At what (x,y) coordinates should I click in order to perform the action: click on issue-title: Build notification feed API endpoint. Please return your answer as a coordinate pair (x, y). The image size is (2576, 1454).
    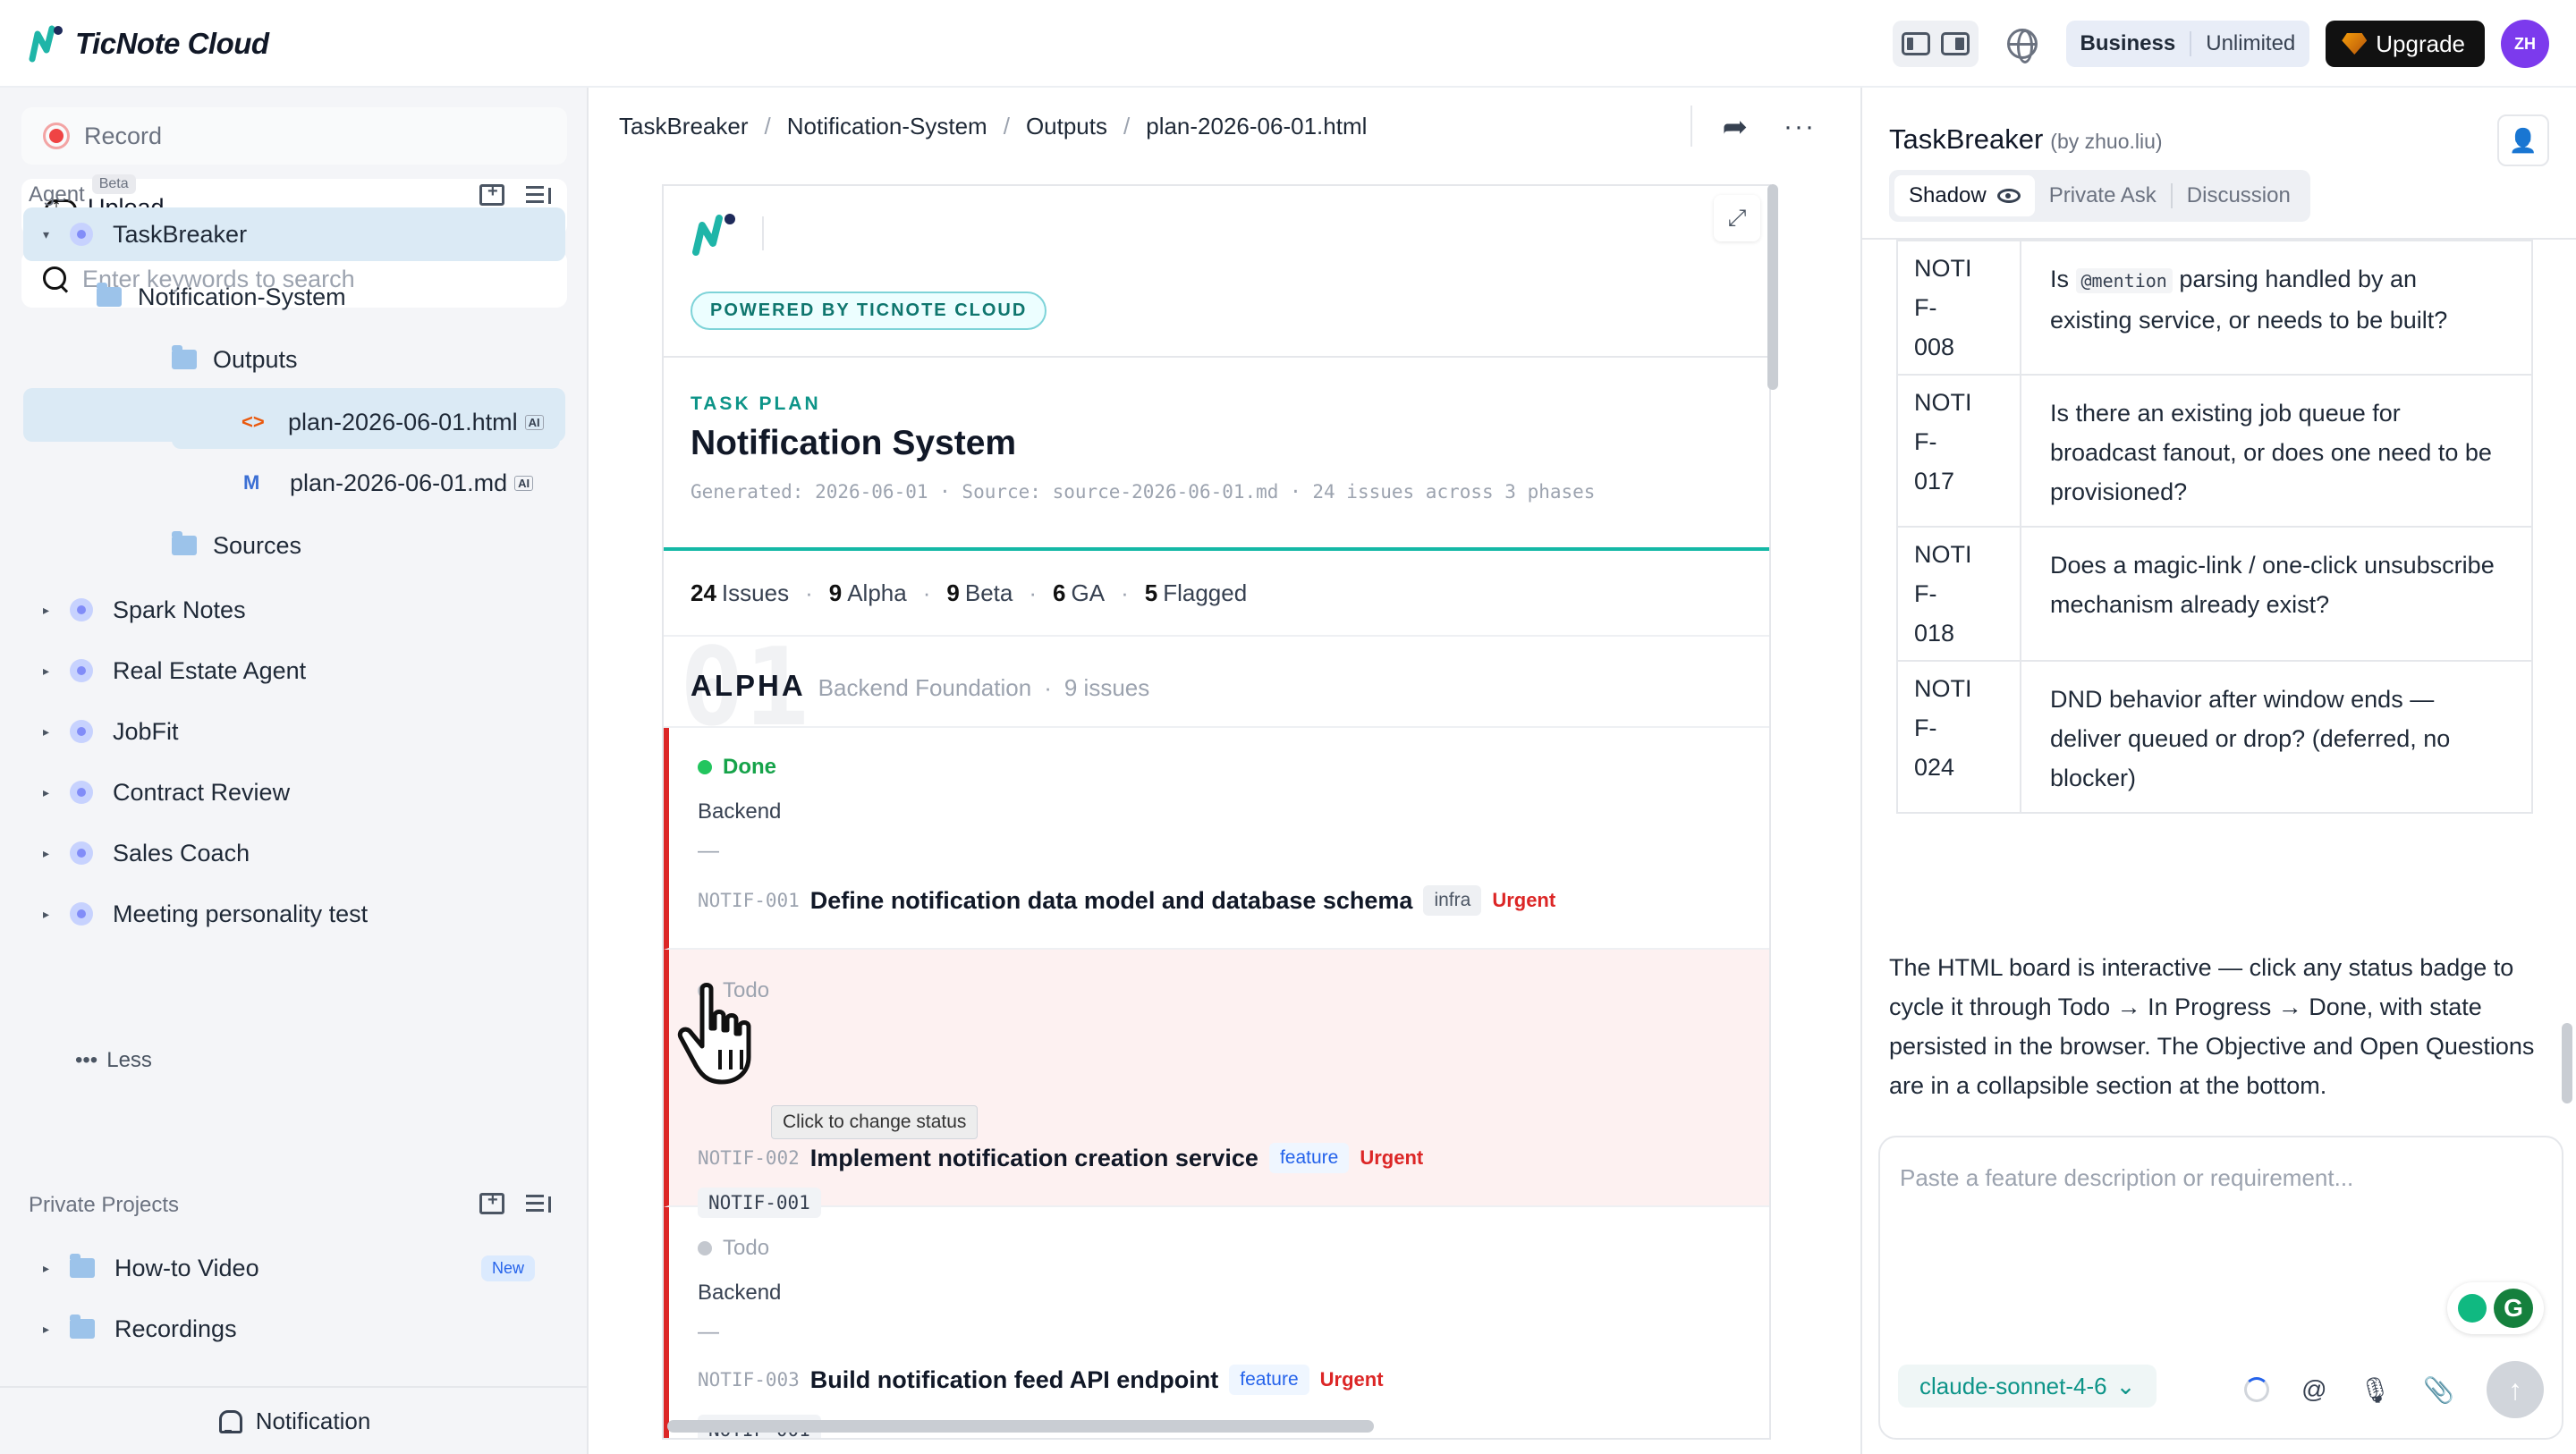
    Looking at the image, I should click on (1014, 1379).